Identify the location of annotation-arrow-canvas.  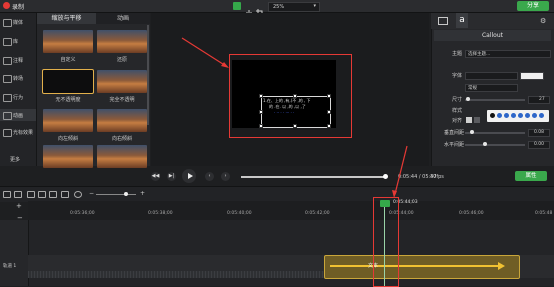
(204, 52).